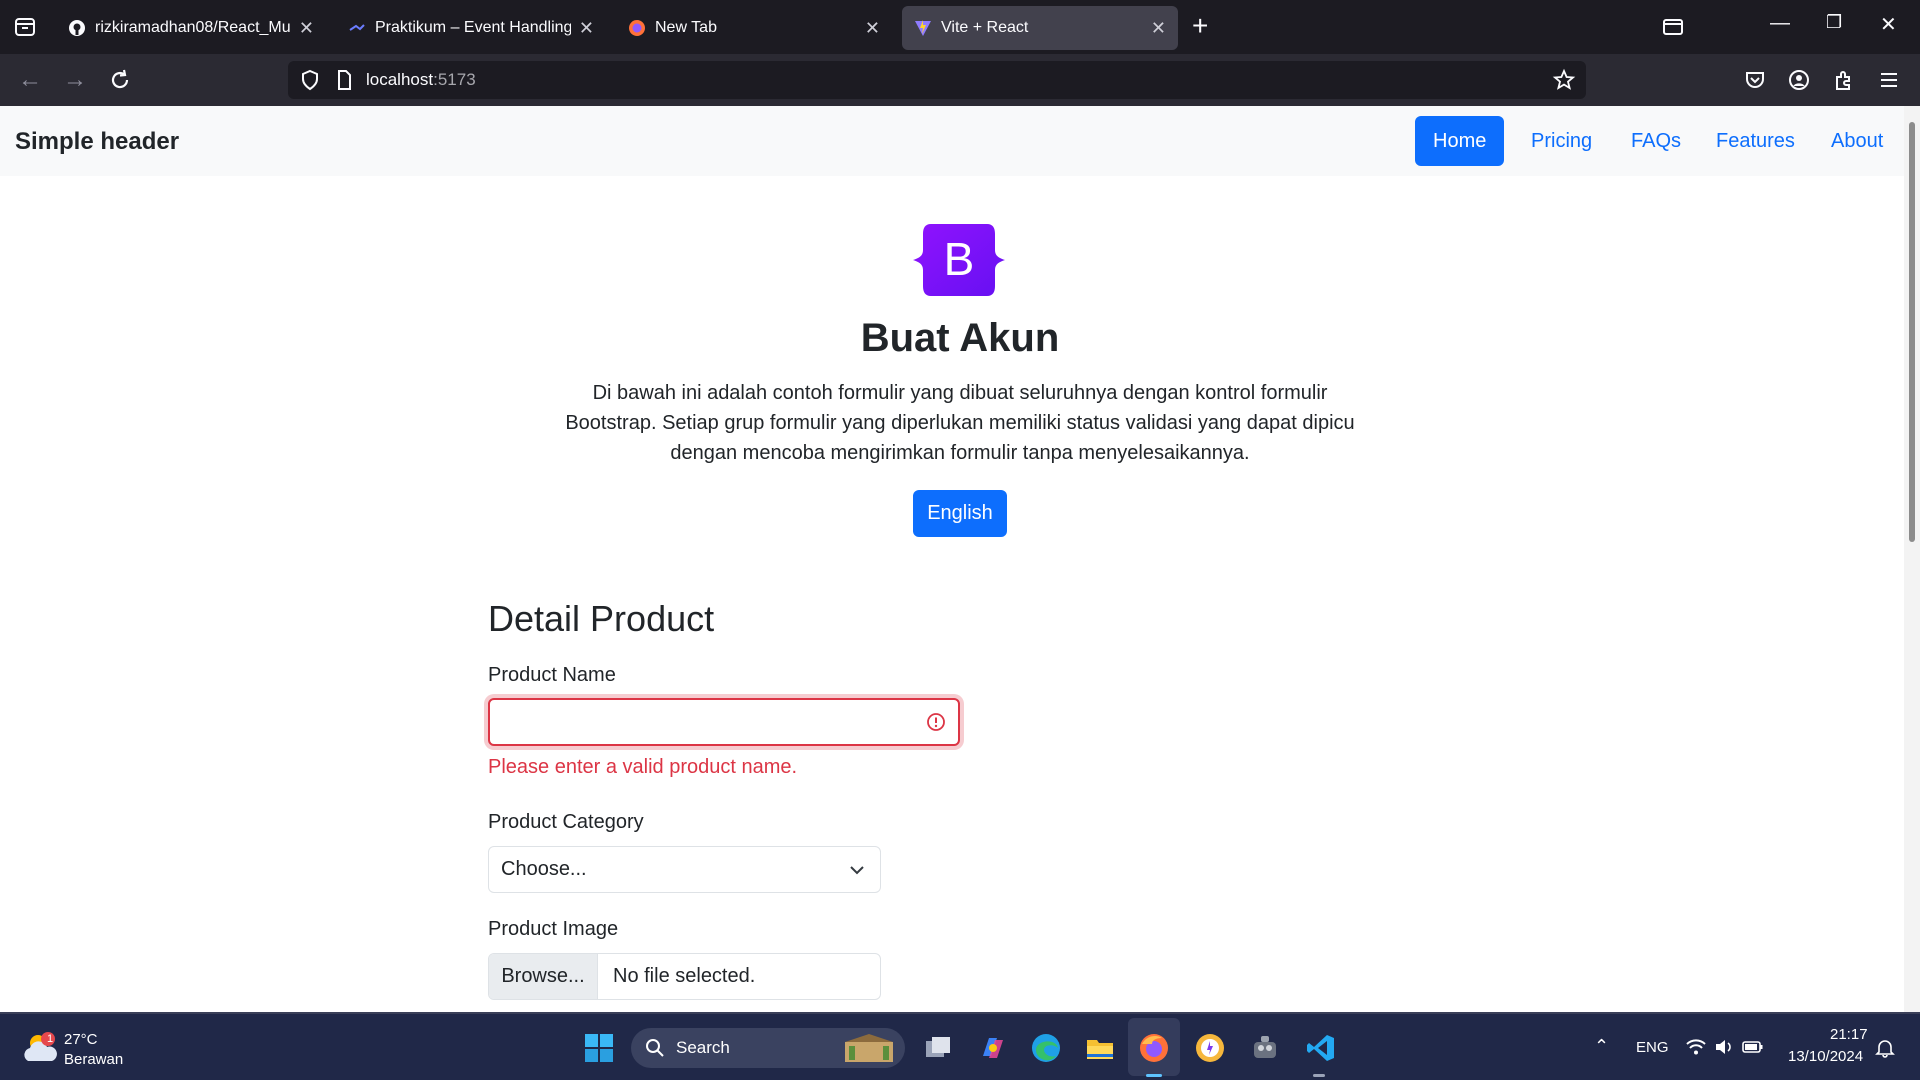 The height and width of the screenshot is (1080, 1920). I want to click on url-text: localhost:5173, so click(421, 80).